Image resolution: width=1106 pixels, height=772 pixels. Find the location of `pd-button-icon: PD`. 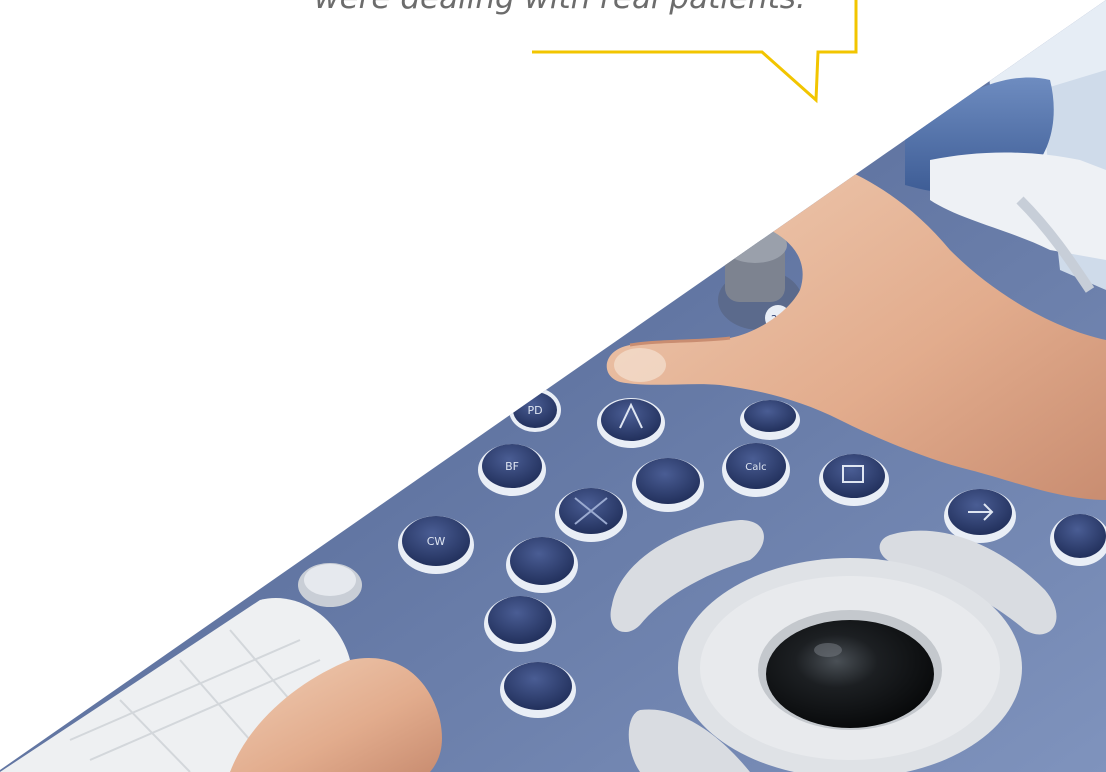

pd-button-icon: PD is located at coordinates (535, 410).